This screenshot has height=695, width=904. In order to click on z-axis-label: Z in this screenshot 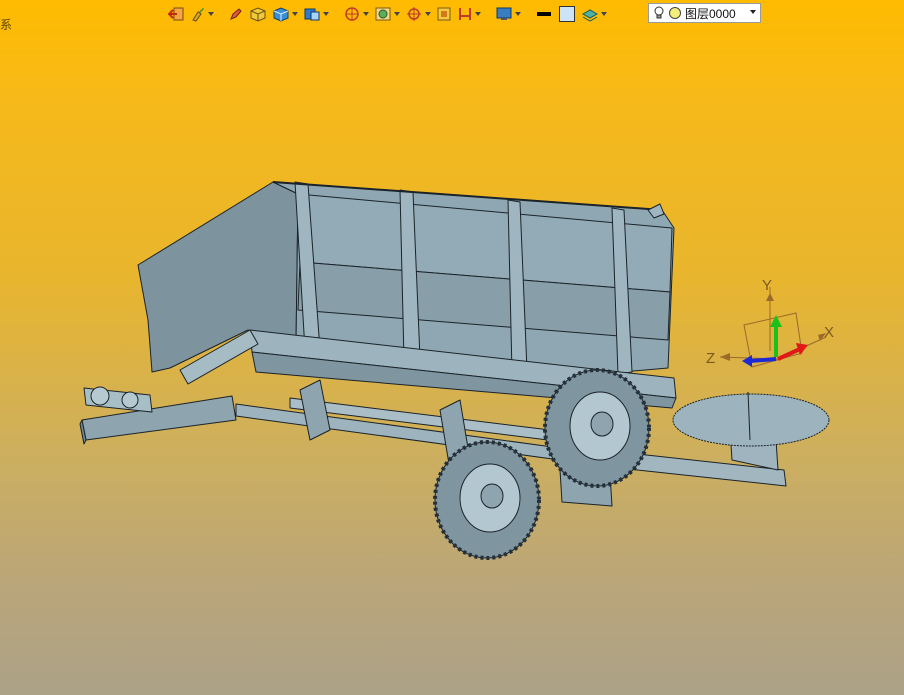, I will do `click(710, 358)`.